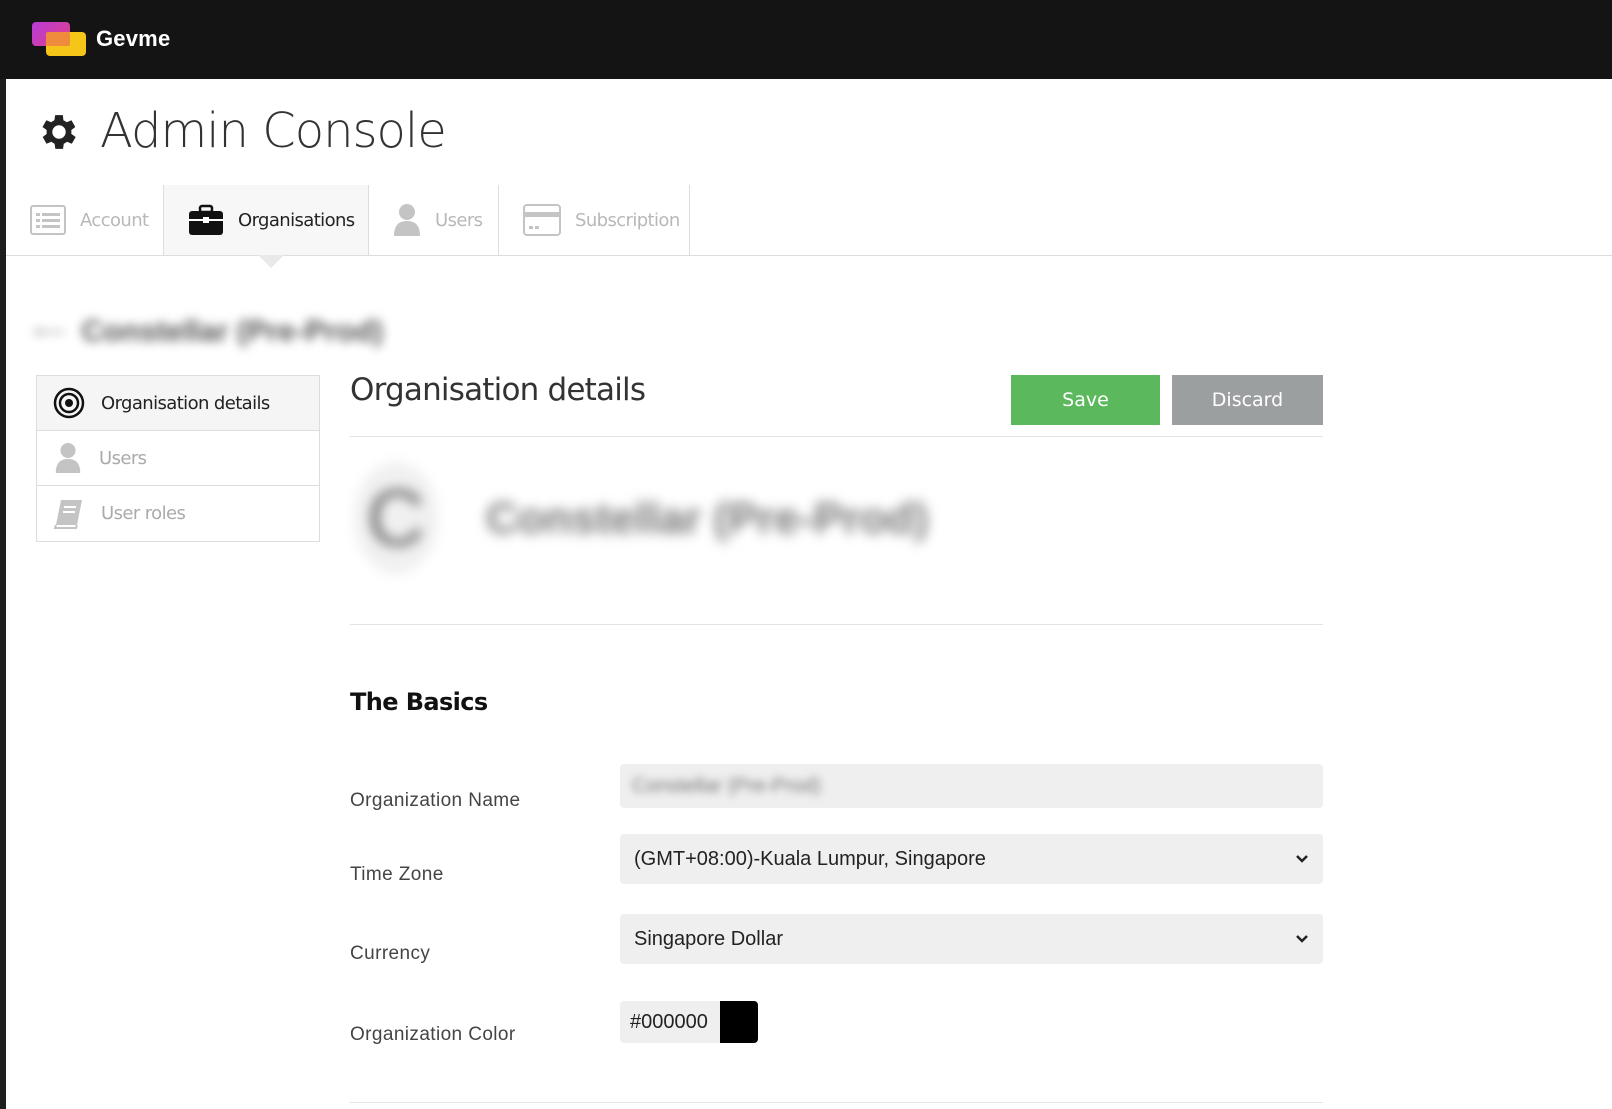  I want to click on book-icon, so click(67, 514).